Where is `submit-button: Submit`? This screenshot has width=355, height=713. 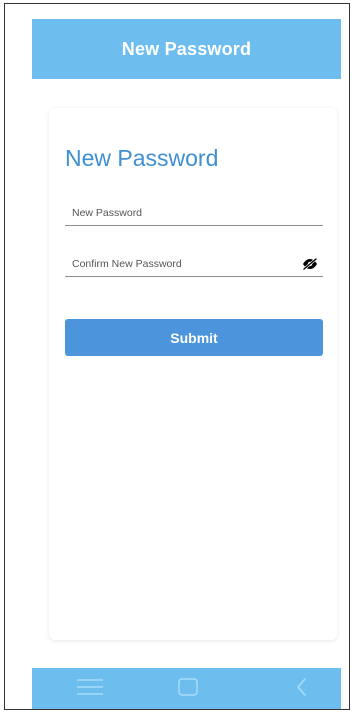
submit-button: Submit is located at coordinates (194, 337).